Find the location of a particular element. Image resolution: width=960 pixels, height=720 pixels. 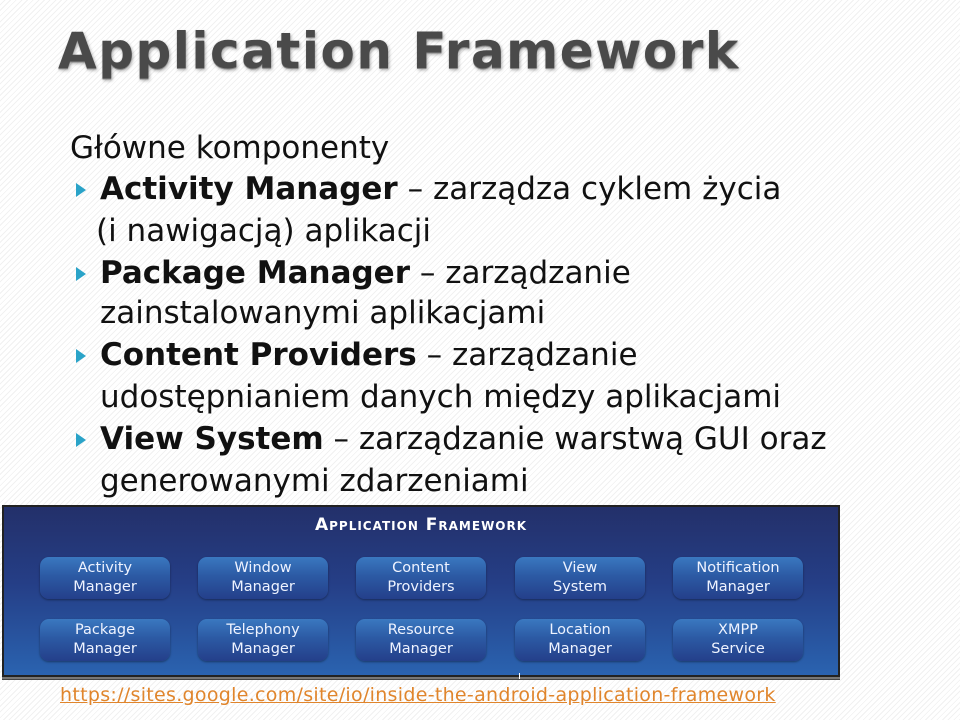

component-label-line1: Notification is located at coordinates (738, 568).